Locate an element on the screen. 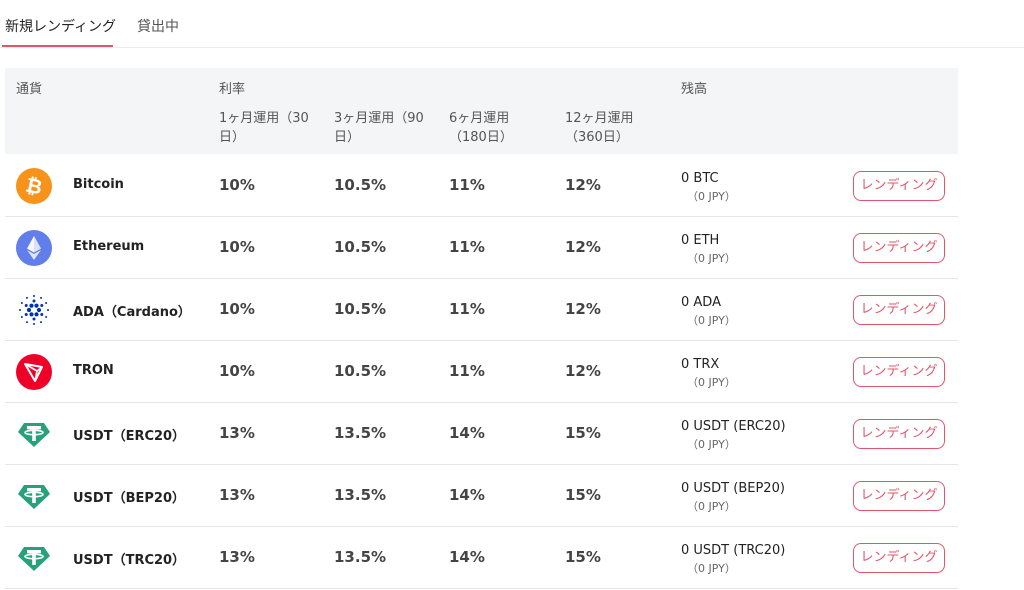  coin-name: TRON is located at coordinates (93, 370).